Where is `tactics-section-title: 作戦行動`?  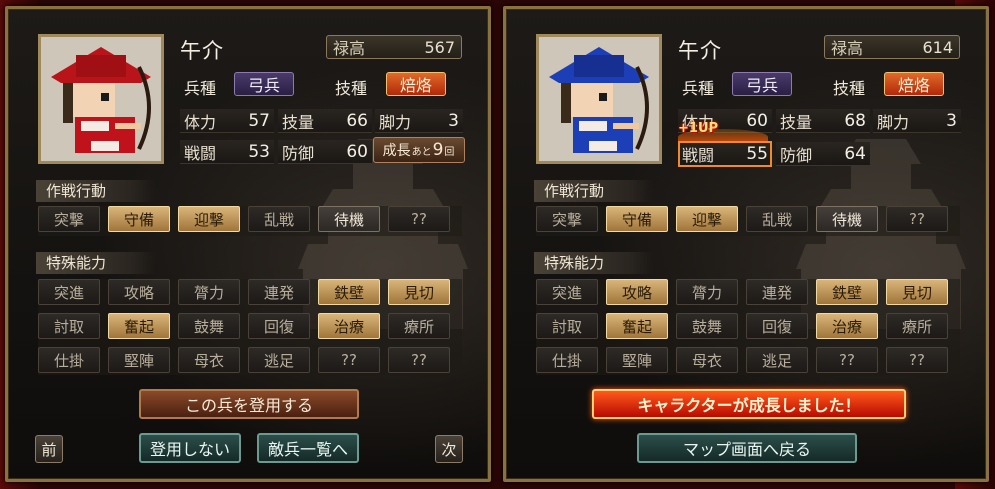 tactics-section-title: 作戦行動 is located at coordinates (96, 191).